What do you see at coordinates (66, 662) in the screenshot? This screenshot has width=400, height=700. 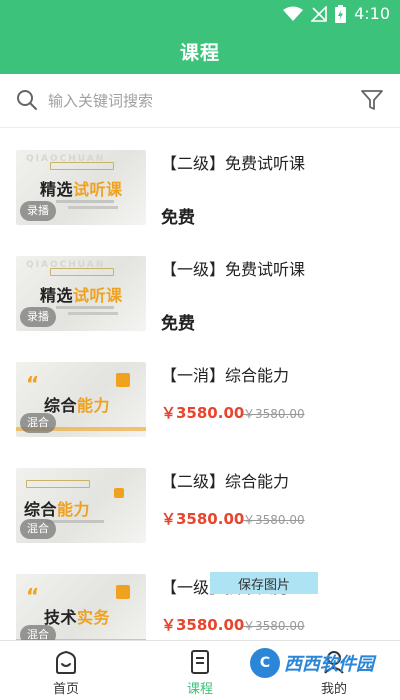 I see `home-icon` at bounding box center [66, 662].